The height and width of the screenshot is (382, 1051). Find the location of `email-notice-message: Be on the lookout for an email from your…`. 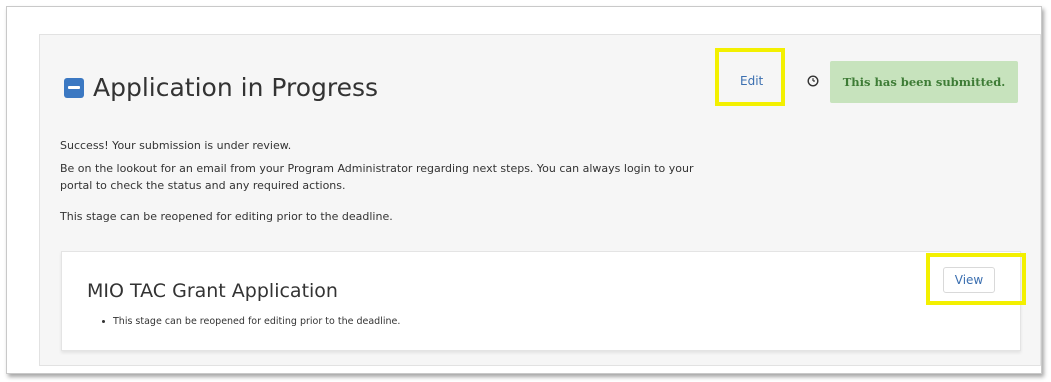

email-notice-message: Be on the lookout for an email from your… is located at coordinates (377, 177).